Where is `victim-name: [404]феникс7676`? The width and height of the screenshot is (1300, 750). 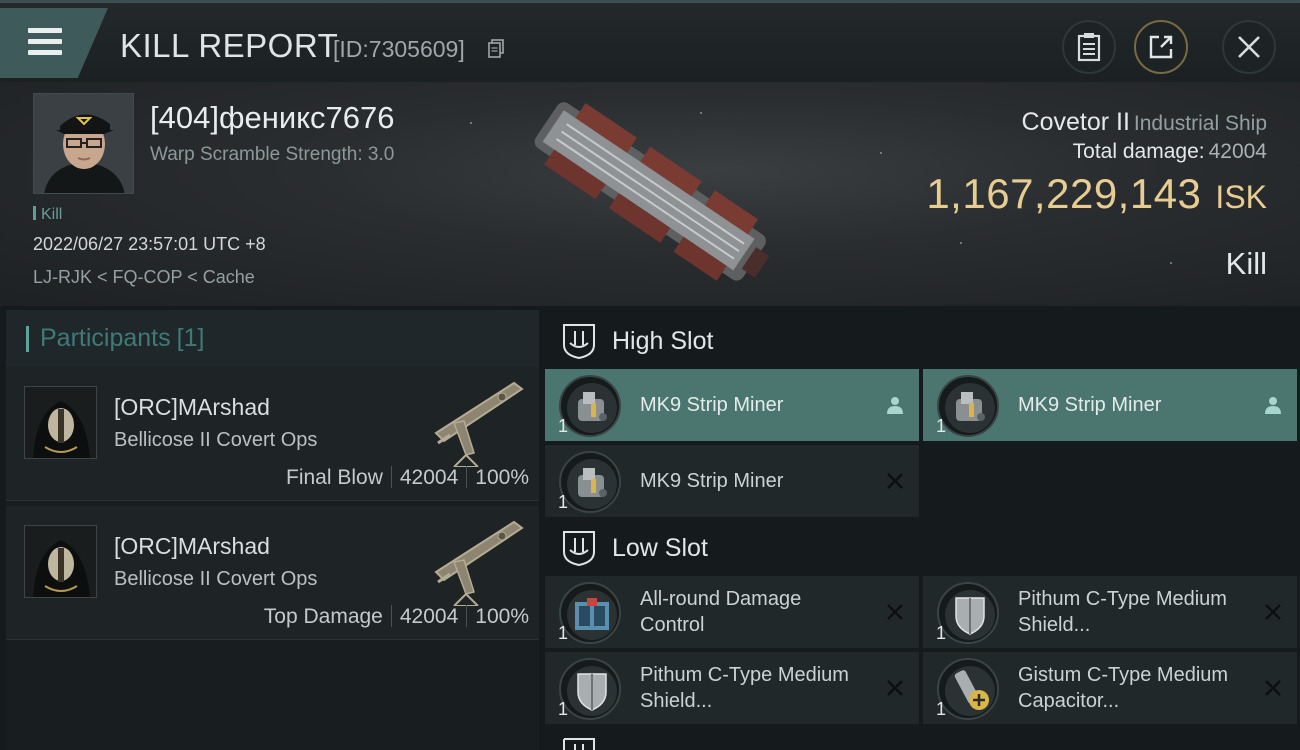 victim-name: [404]феникс7676 is located at coordinates (272, 118).